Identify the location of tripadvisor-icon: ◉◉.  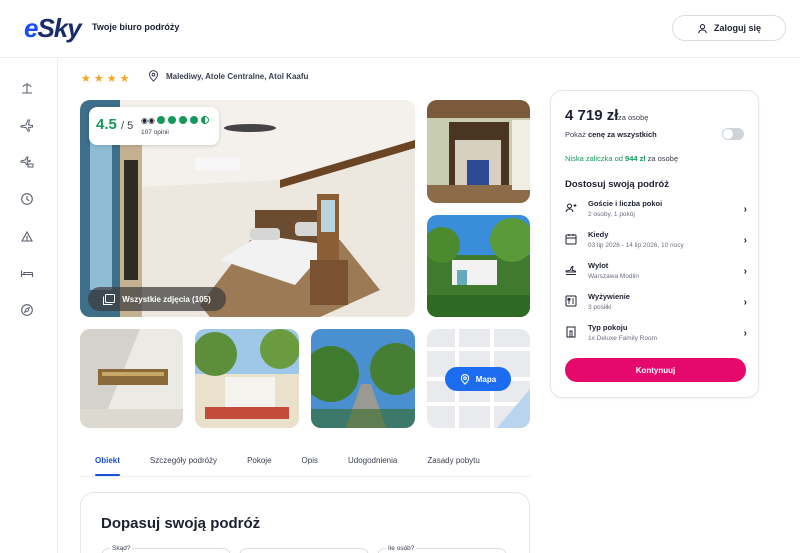
(148, 120).